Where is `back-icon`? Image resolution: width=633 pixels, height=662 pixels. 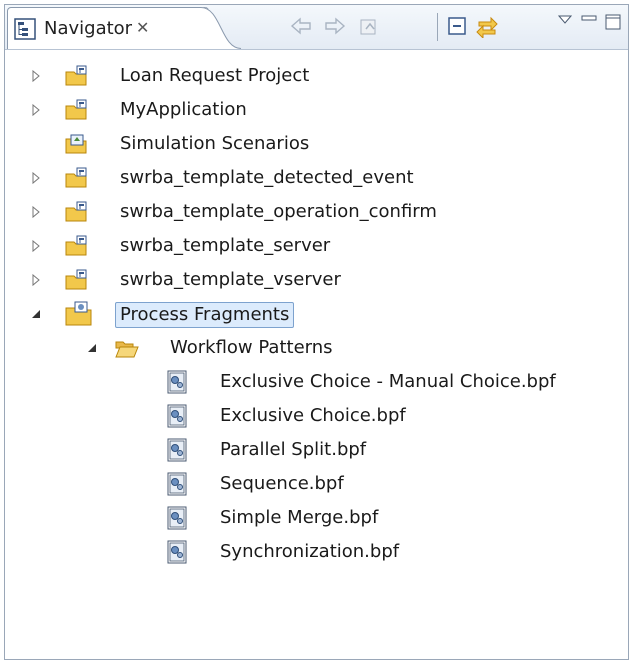
back-icon is located at coordinates (301, 26).